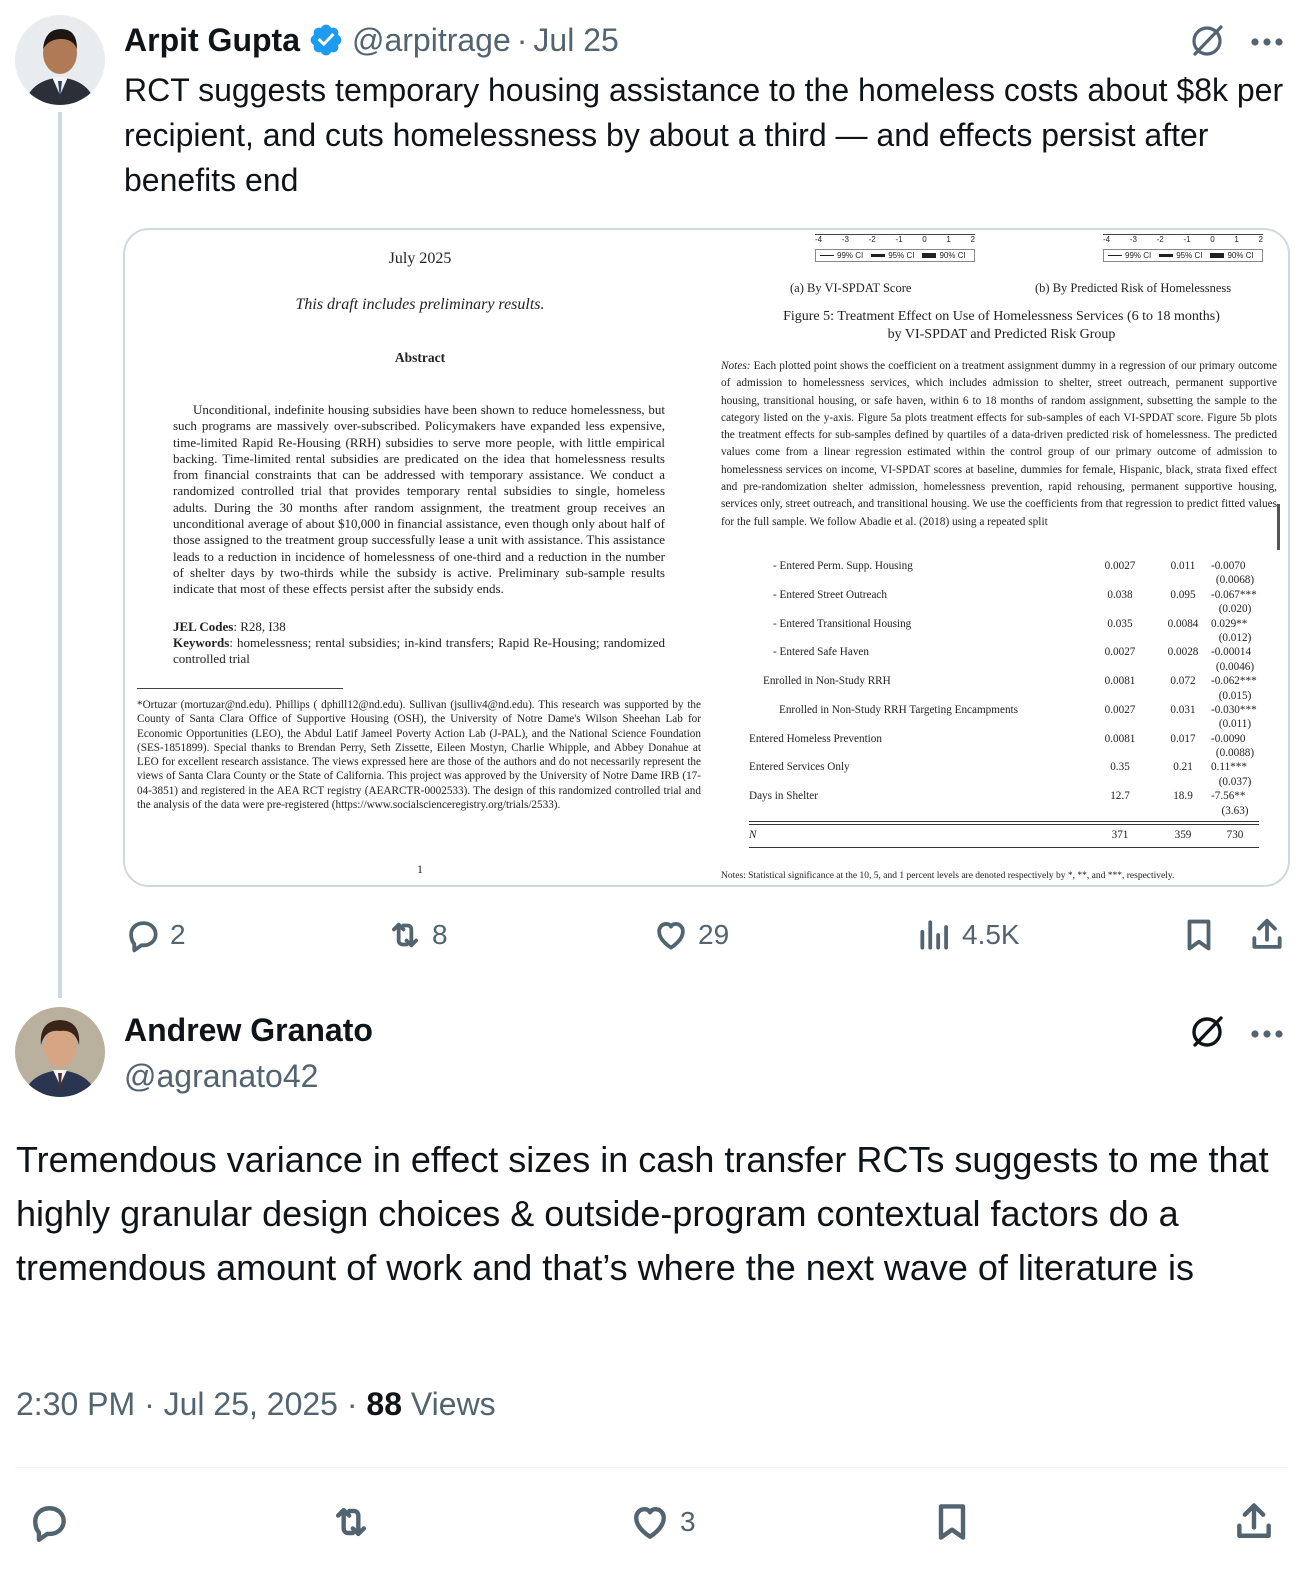 This screenshot has height=1569, width=1312. I want to click on tick: -4, so click(819, 239).